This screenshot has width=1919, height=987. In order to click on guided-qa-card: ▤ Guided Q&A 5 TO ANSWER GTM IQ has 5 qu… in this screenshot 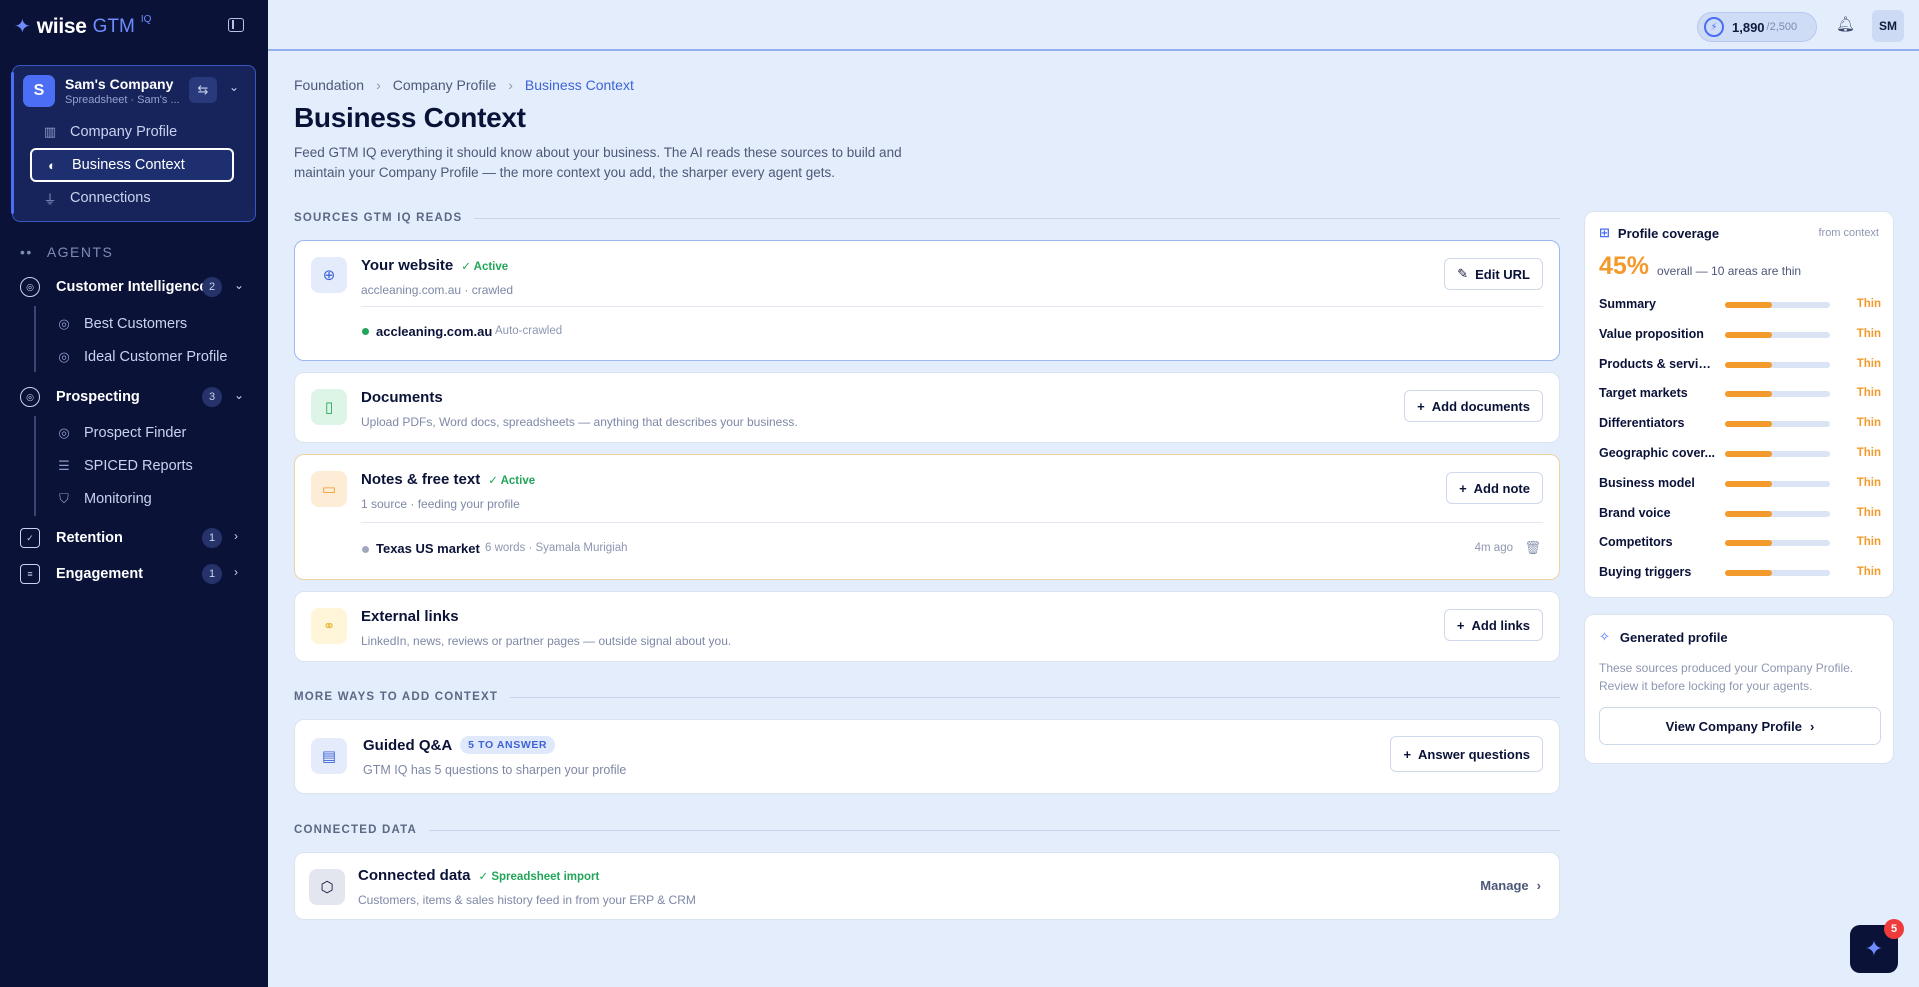, I will do `click(927, 756)`.